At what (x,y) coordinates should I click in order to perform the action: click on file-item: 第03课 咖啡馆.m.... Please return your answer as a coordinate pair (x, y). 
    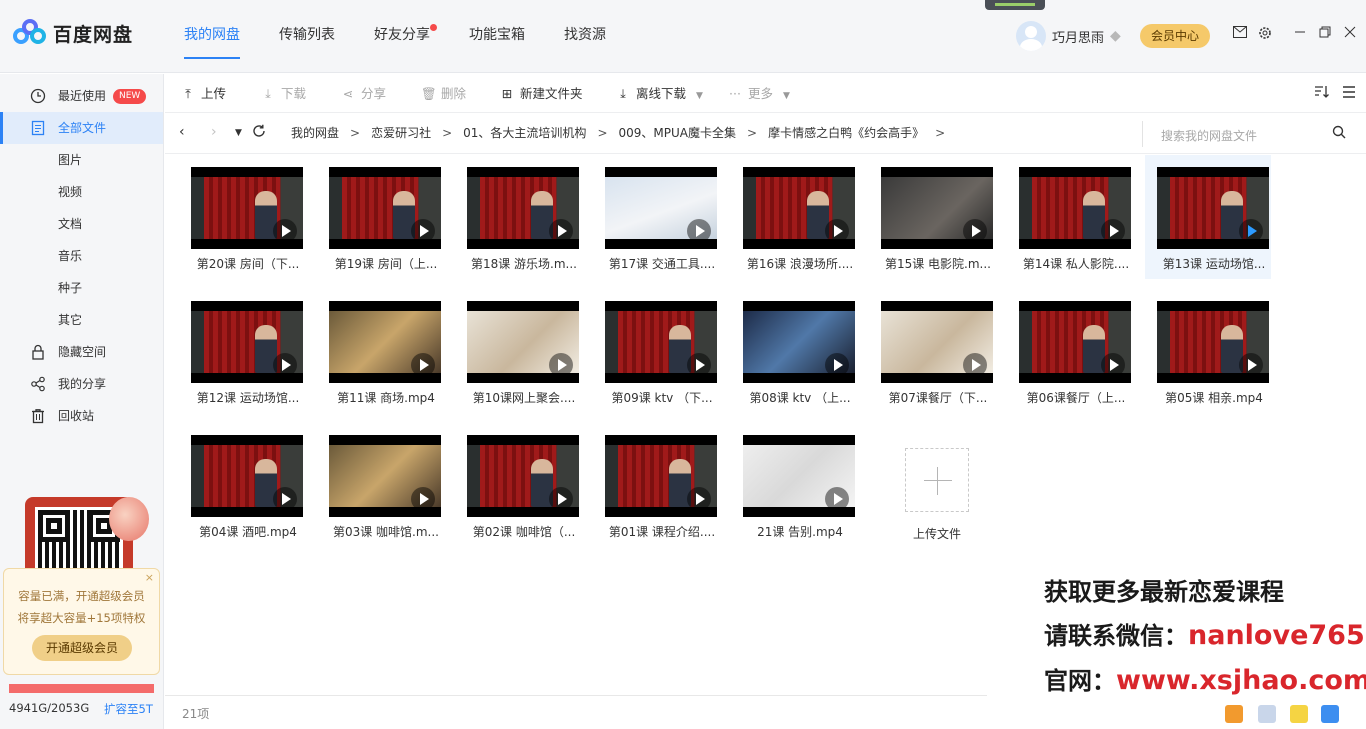
    Looking at the image, I should click on (380, 485).